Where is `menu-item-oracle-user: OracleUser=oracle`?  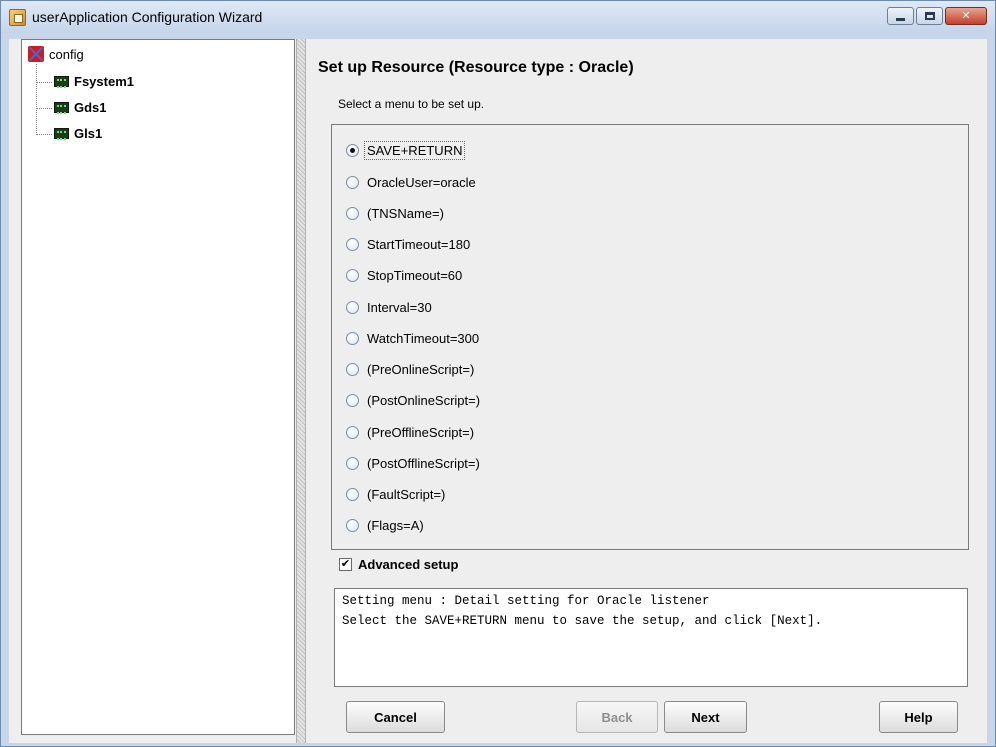 menu-item-oracle-user: OracleUser=oracle is located at coordinates (411, 182).